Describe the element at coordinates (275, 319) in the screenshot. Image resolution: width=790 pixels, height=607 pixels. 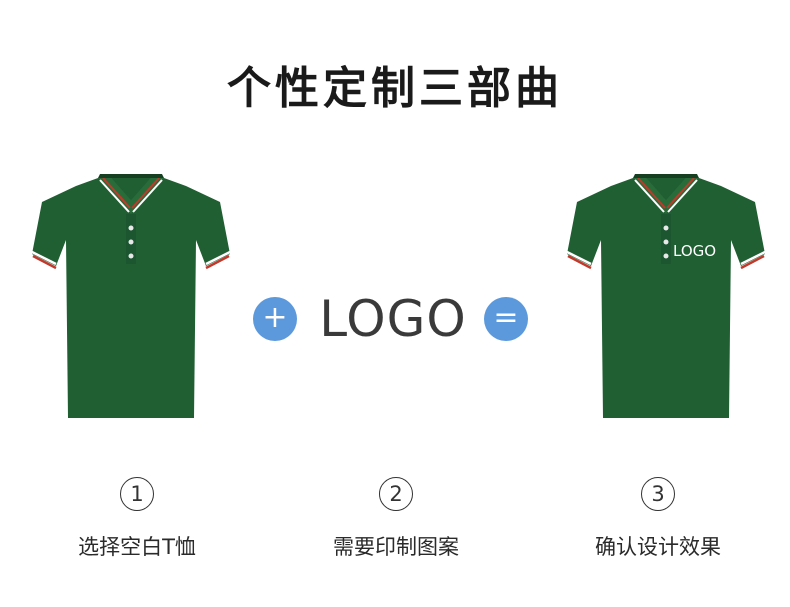
I see `plus-icon: +` at that location.